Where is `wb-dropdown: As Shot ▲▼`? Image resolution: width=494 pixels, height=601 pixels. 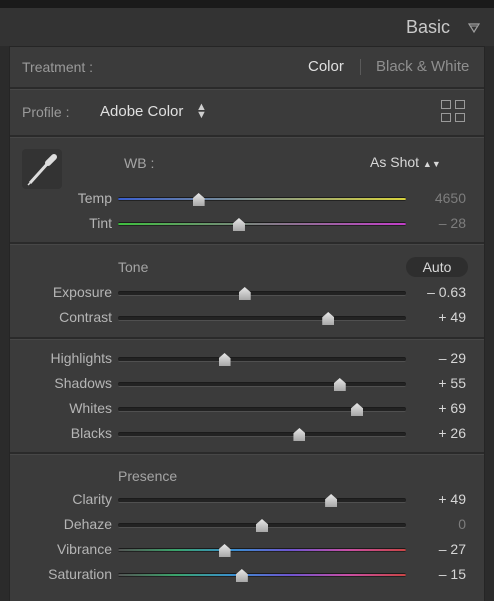 wb-dropdown: As Shot ▲▼ is located at coordinates (405, 162).